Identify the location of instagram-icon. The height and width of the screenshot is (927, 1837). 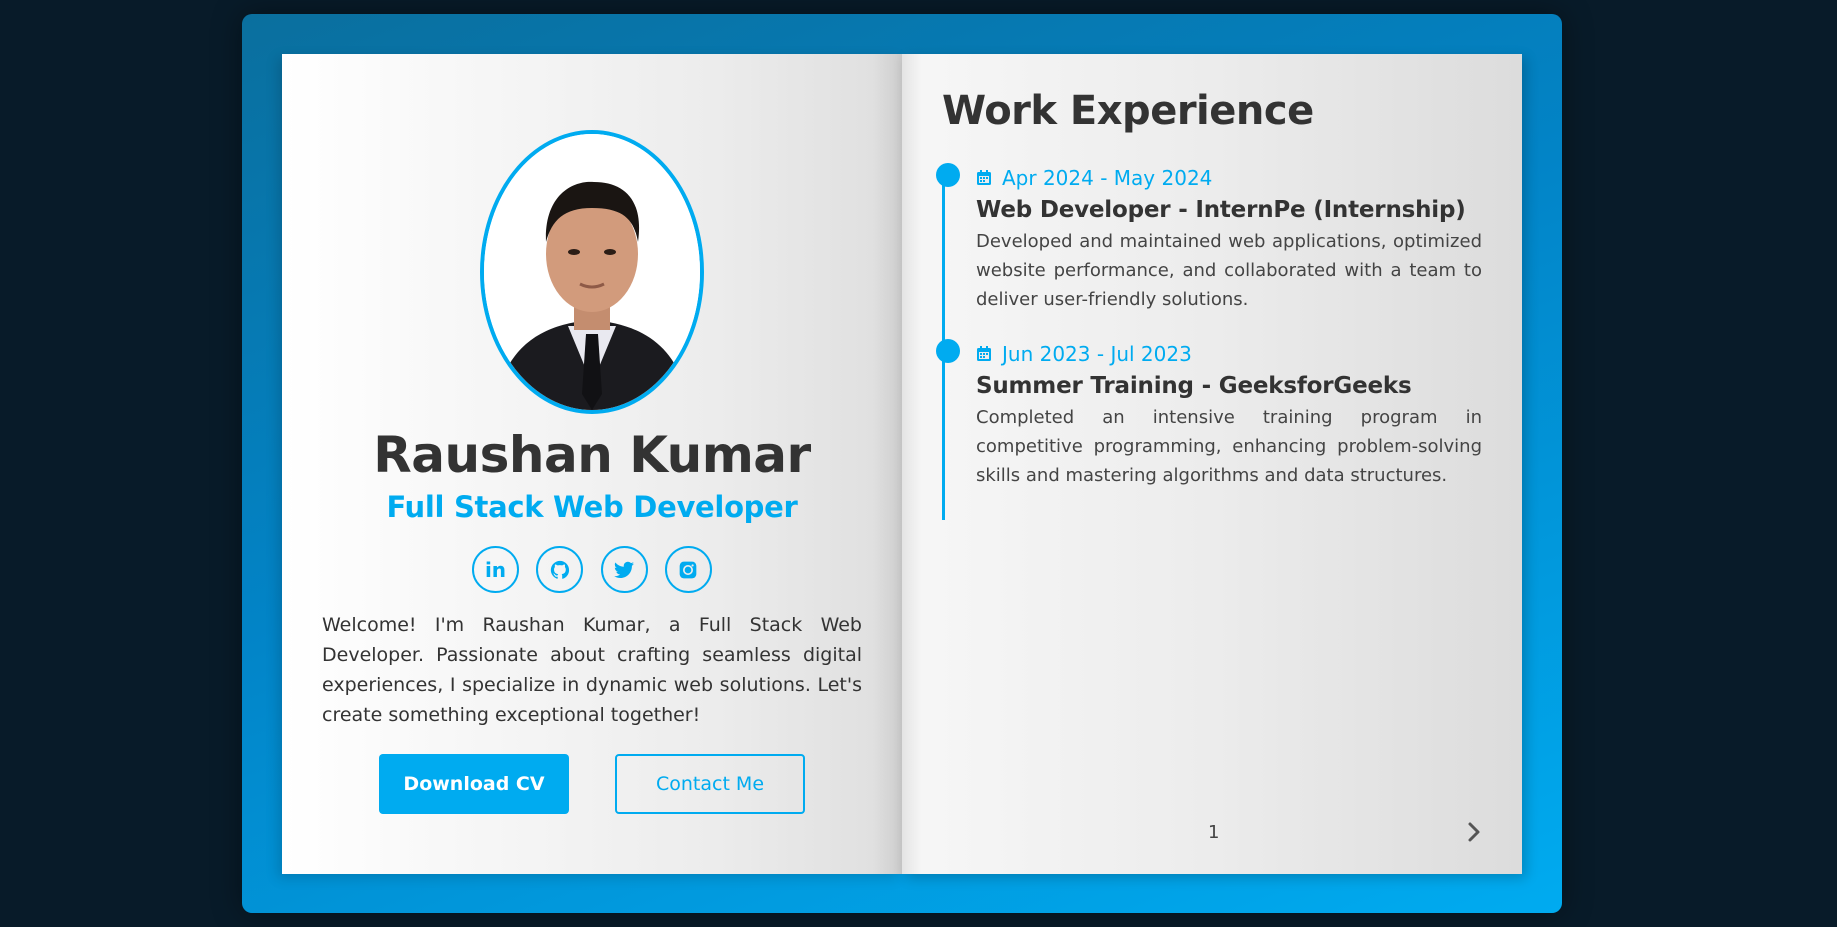
(688, 569).